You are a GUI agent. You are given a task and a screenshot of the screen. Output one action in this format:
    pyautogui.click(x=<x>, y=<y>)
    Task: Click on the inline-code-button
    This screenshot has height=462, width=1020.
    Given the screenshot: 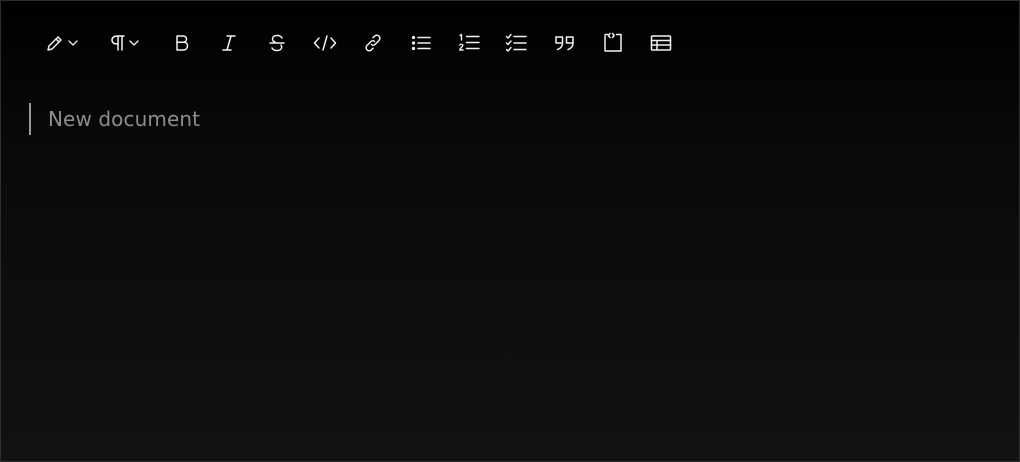 What is the action you would take?
    pyautogui.click(x=325, y=43)
    